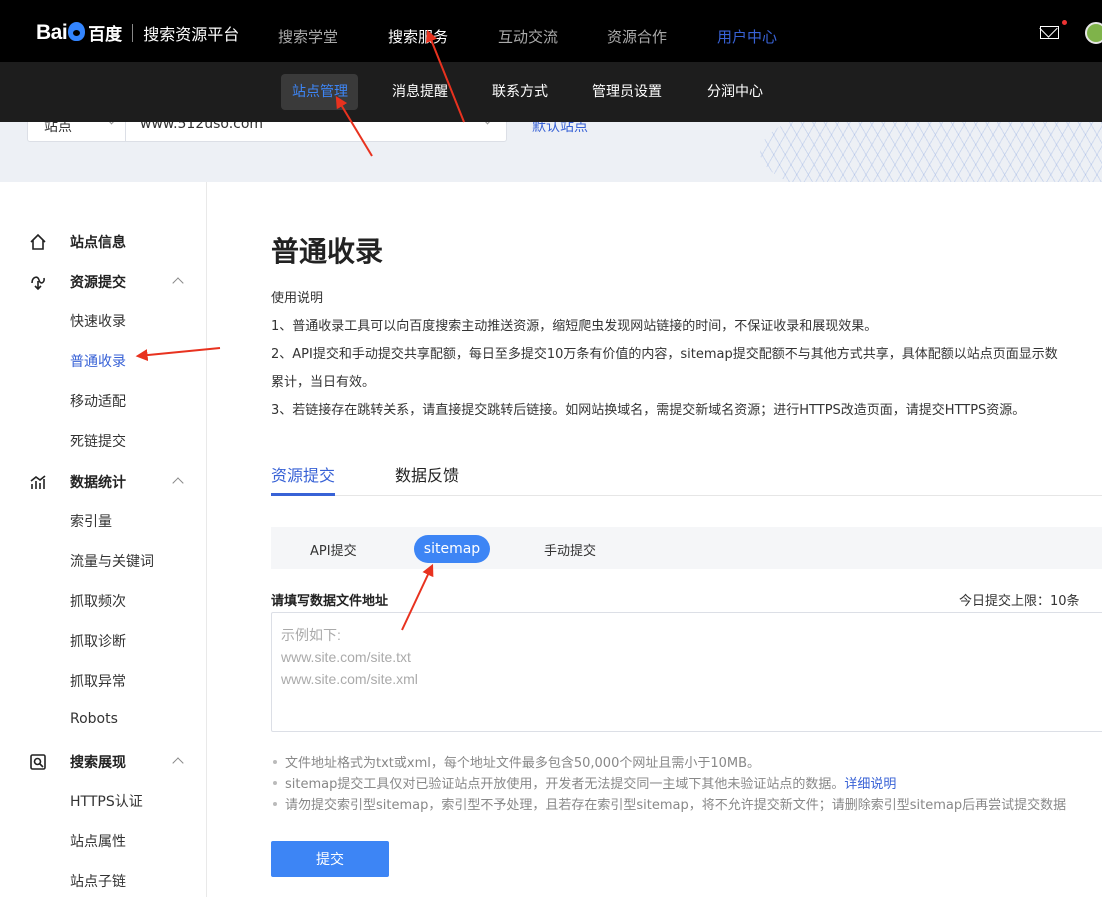 This screenshot has width=1102, height=897. What do you see at coordinates (77, 762) in the screenshot?
I see `sidebar-group-search-display: 搜索展现` at bounding box center [77, 762].